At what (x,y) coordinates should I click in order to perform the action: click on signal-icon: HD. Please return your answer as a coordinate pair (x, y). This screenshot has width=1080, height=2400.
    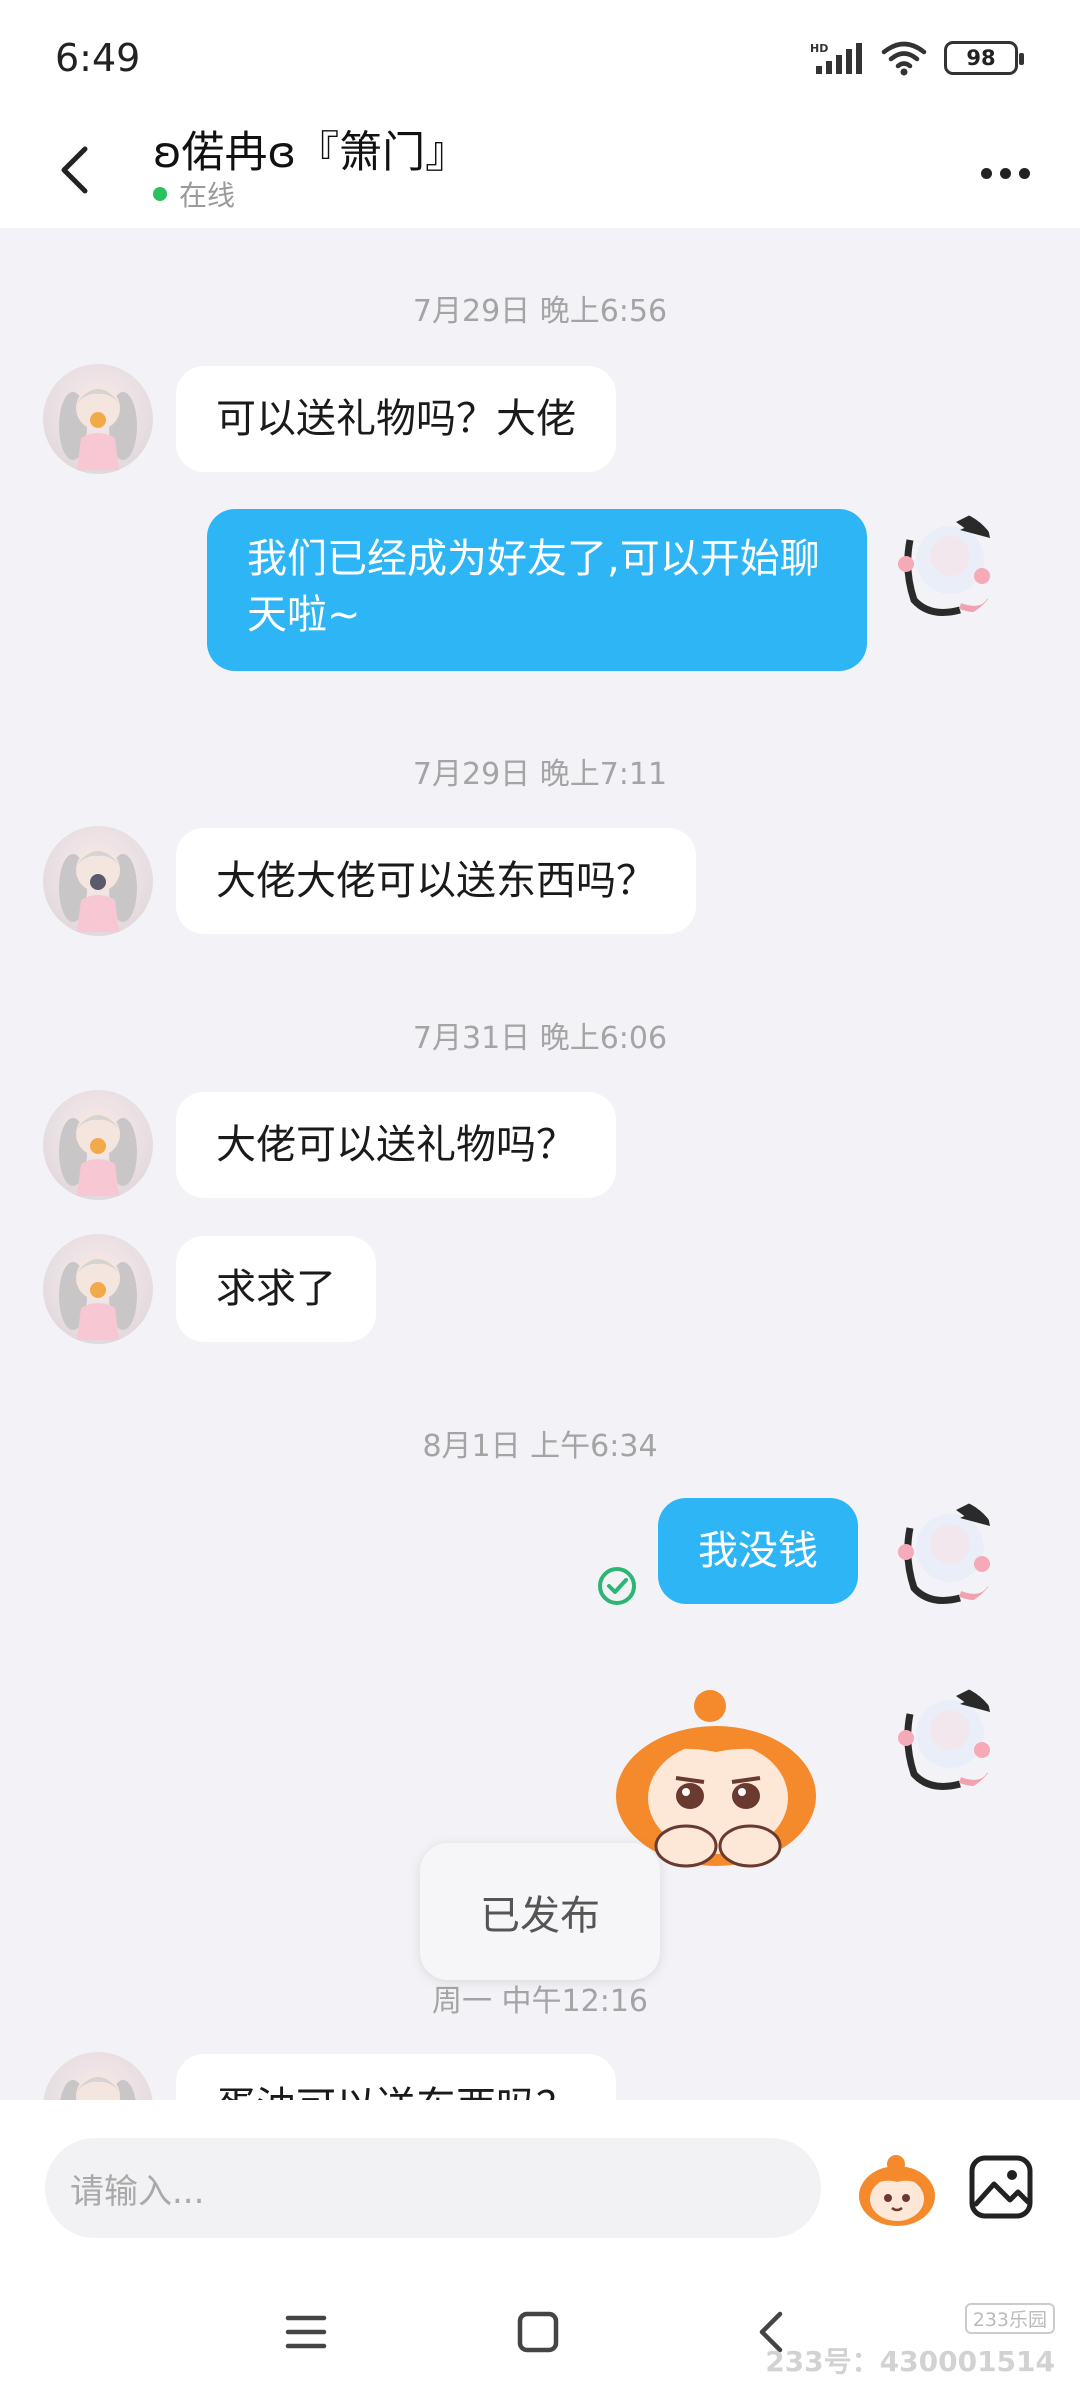
    Looking at the image, I should click on (836, 58).